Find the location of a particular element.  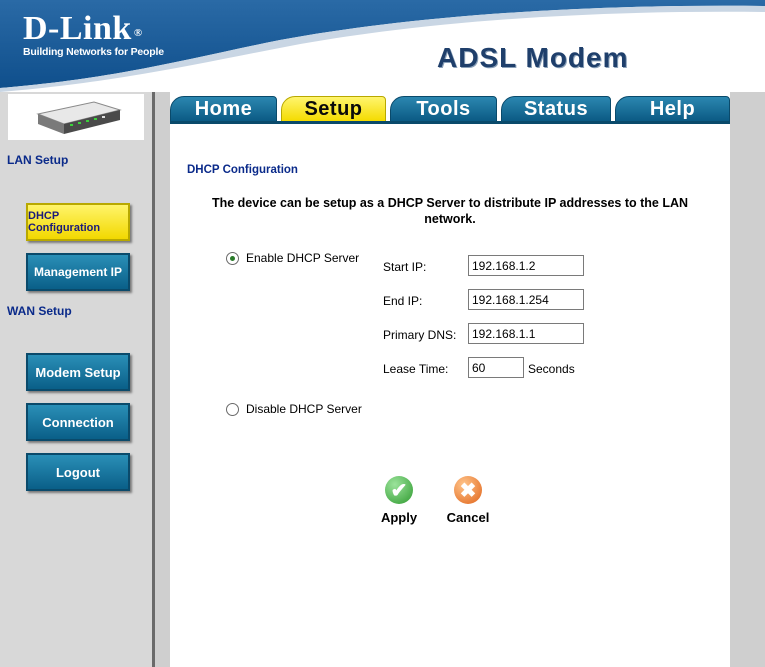

dlink-logo: D-Link ® Building Networks for People is located at coordinates (93, 34).